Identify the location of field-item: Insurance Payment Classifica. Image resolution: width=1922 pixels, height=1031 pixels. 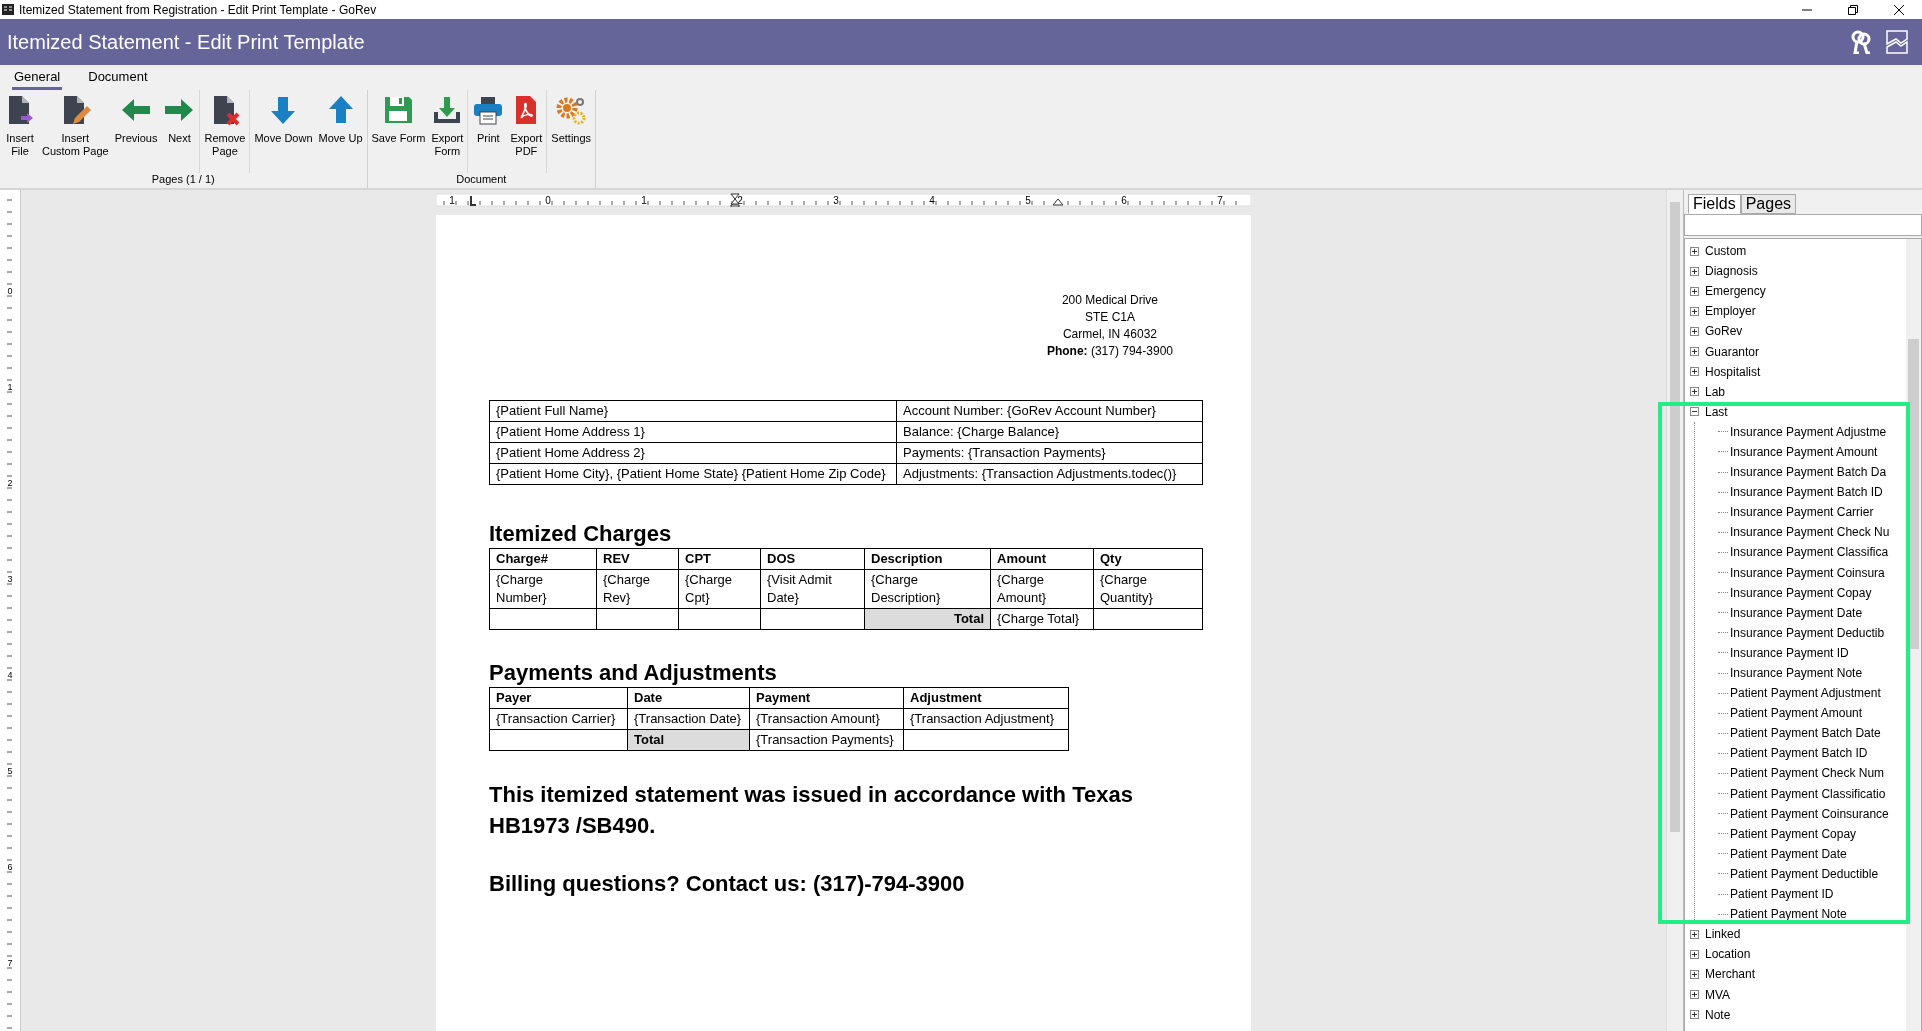
(1809, 552).